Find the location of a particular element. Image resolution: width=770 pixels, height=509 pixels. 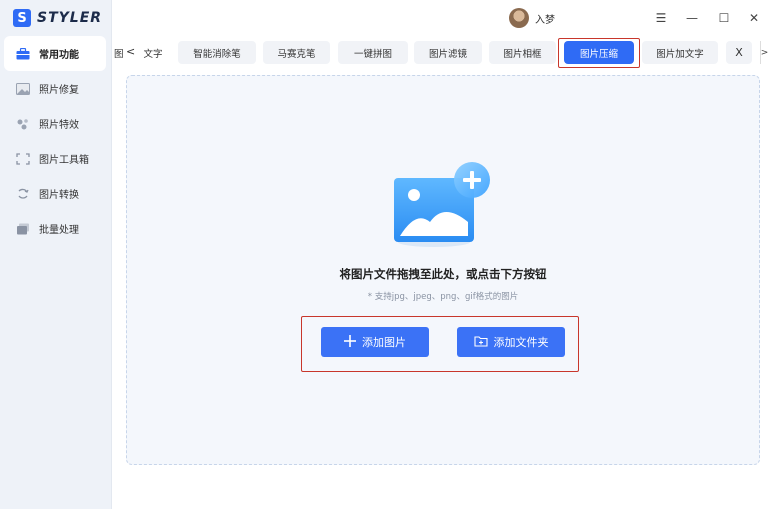

tab-mosaic-pen: 马赛克笔 is located at coordinates (296, 52).